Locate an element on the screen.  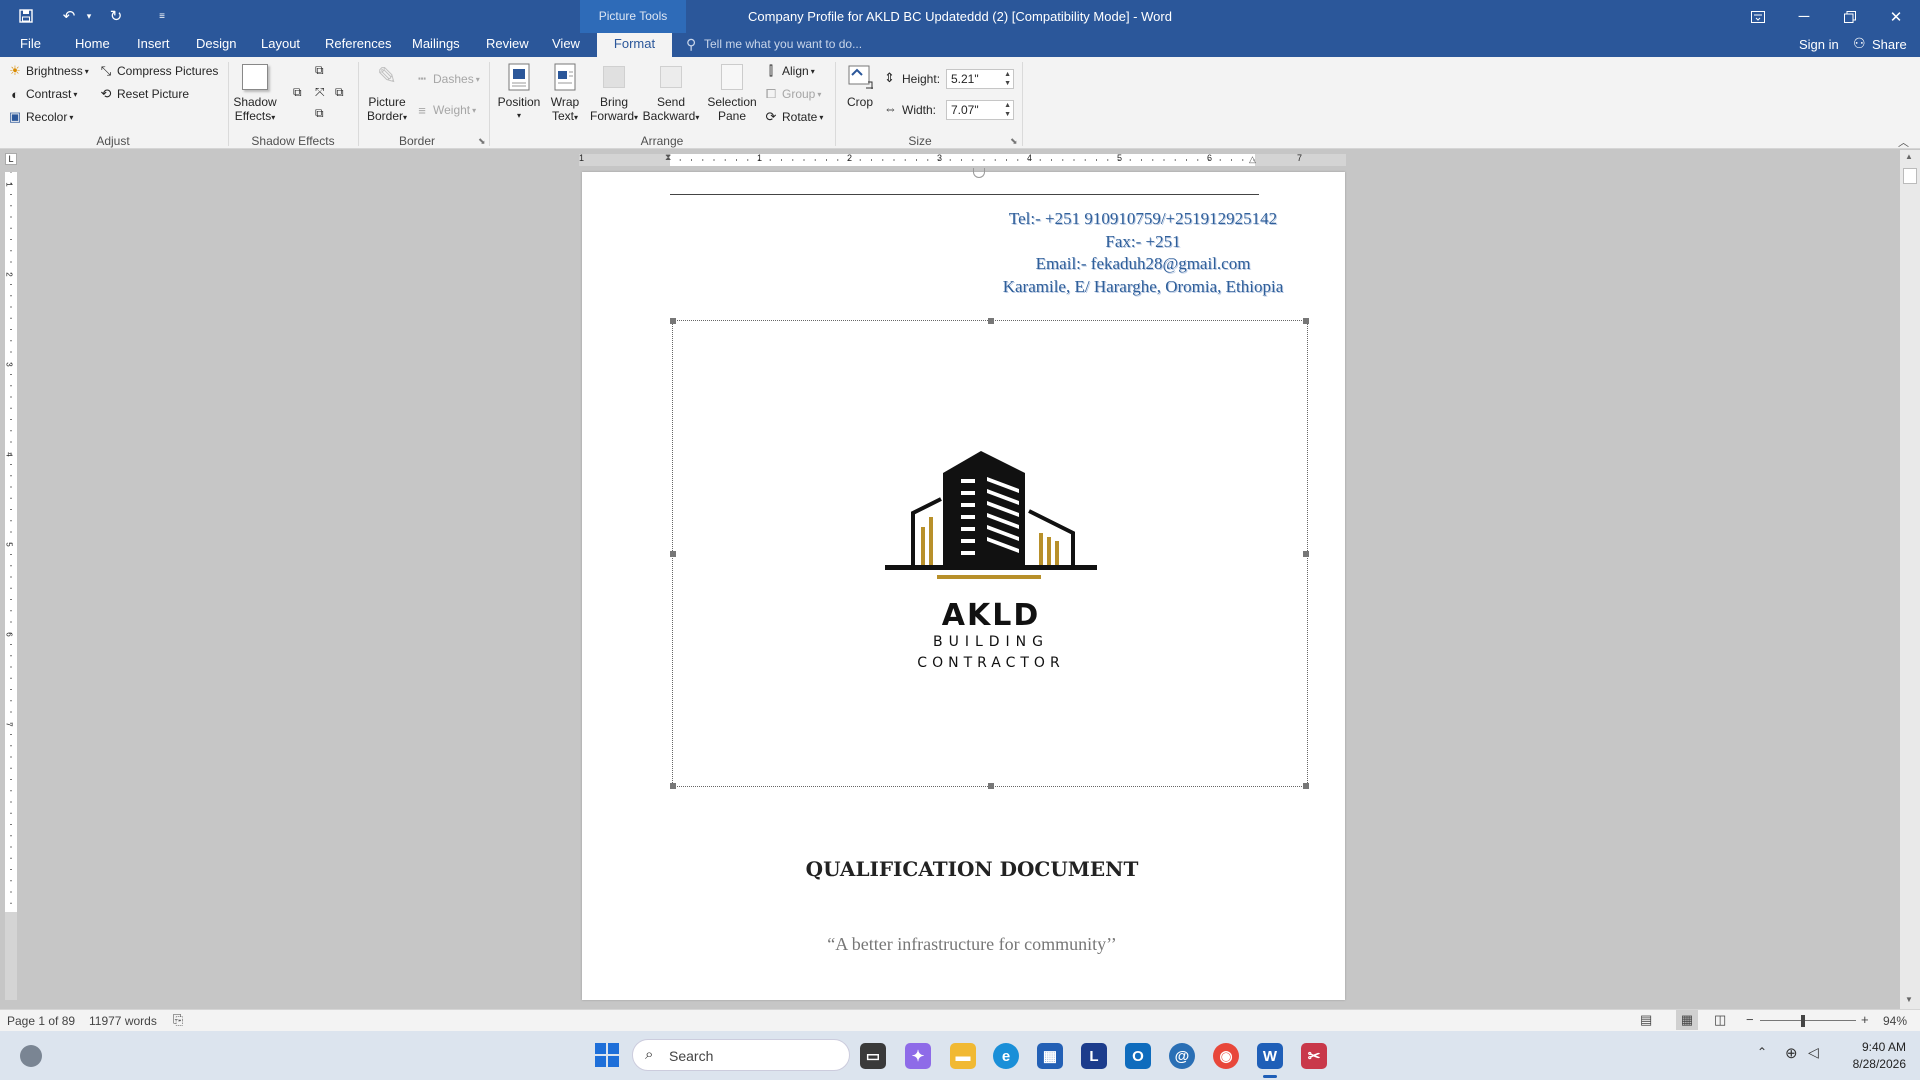
task-view-icon: ▭ is located at coordinates (873, 1056).